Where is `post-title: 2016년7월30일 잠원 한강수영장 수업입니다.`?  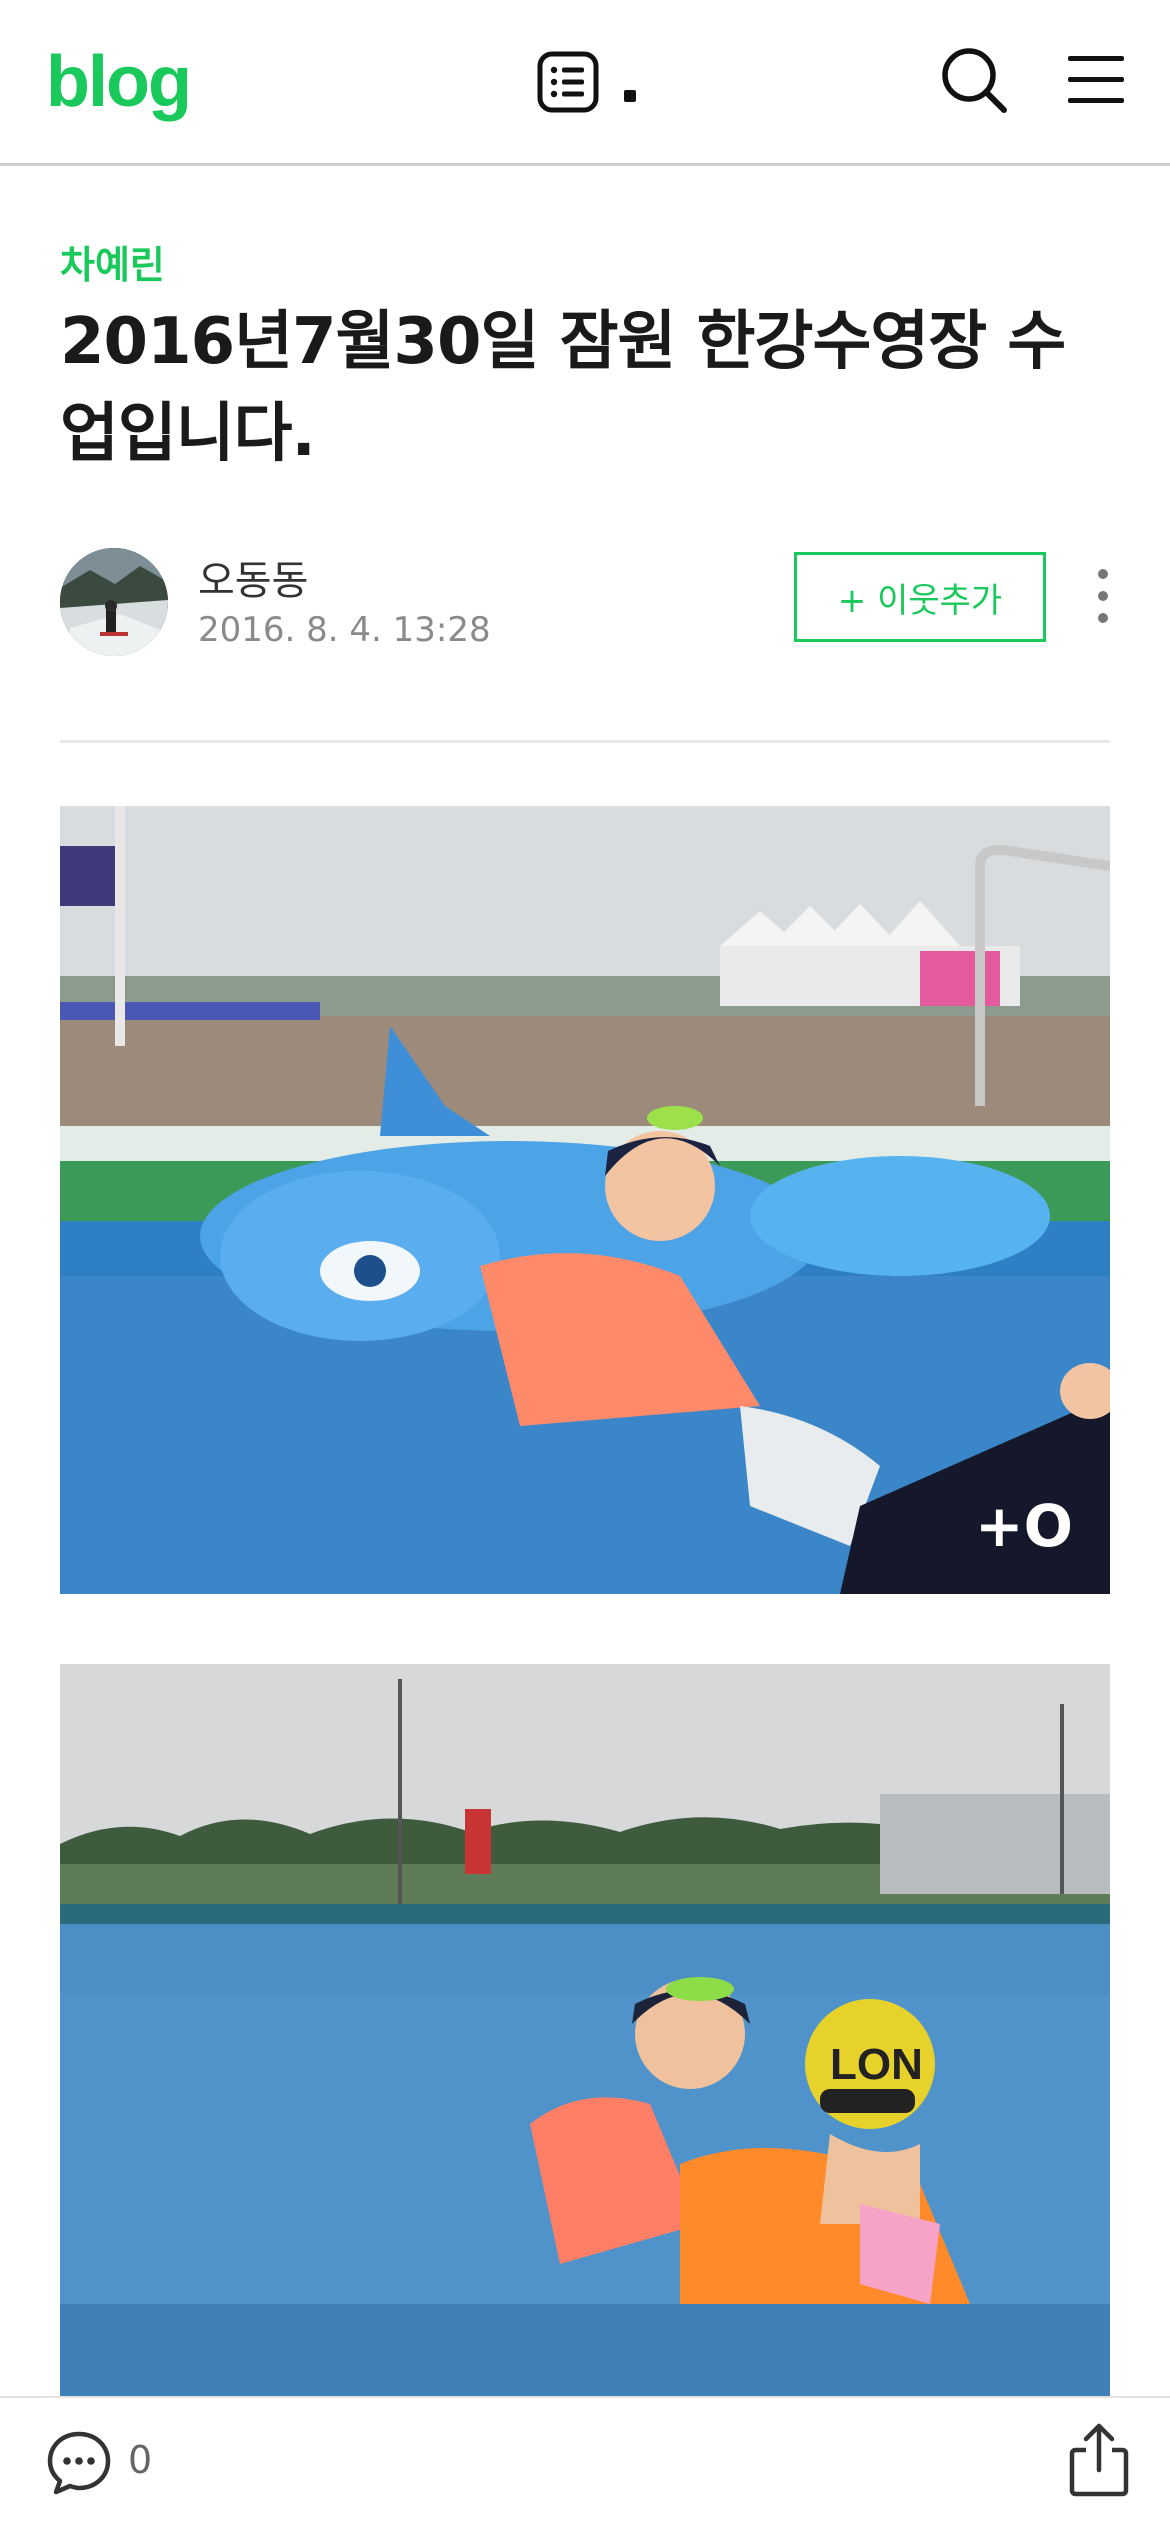
post-title: 2016년7월30일 잠원 한강수영장 수업입니다. is located at coordinates (563, 388).